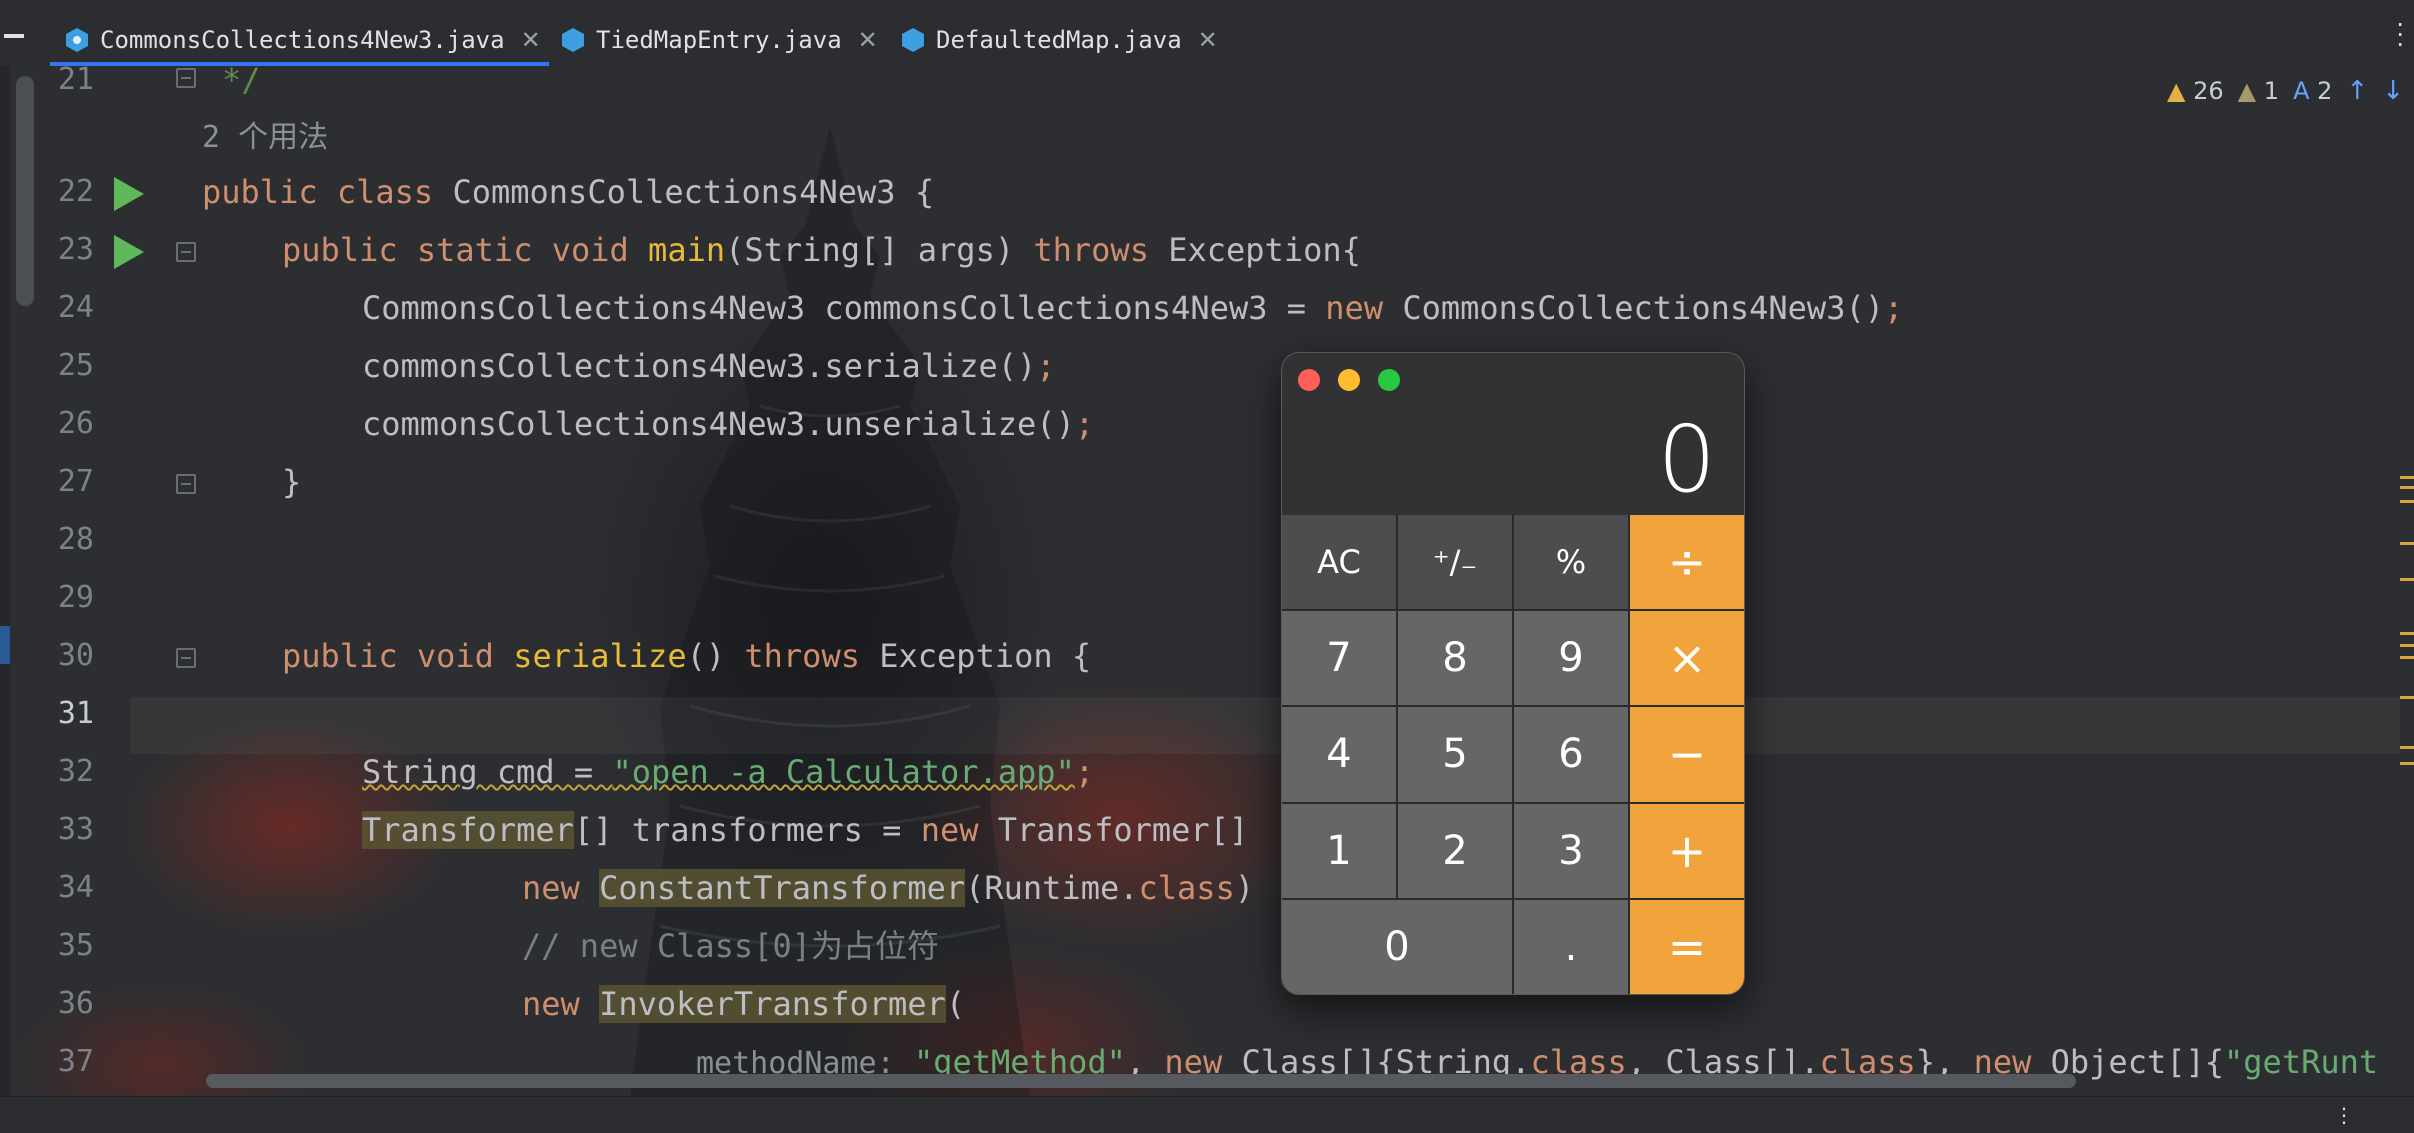  What do you see at coordinates (75, 365) in the screenshot?
I see `line-number: 25` at bounding box center [75, 365].